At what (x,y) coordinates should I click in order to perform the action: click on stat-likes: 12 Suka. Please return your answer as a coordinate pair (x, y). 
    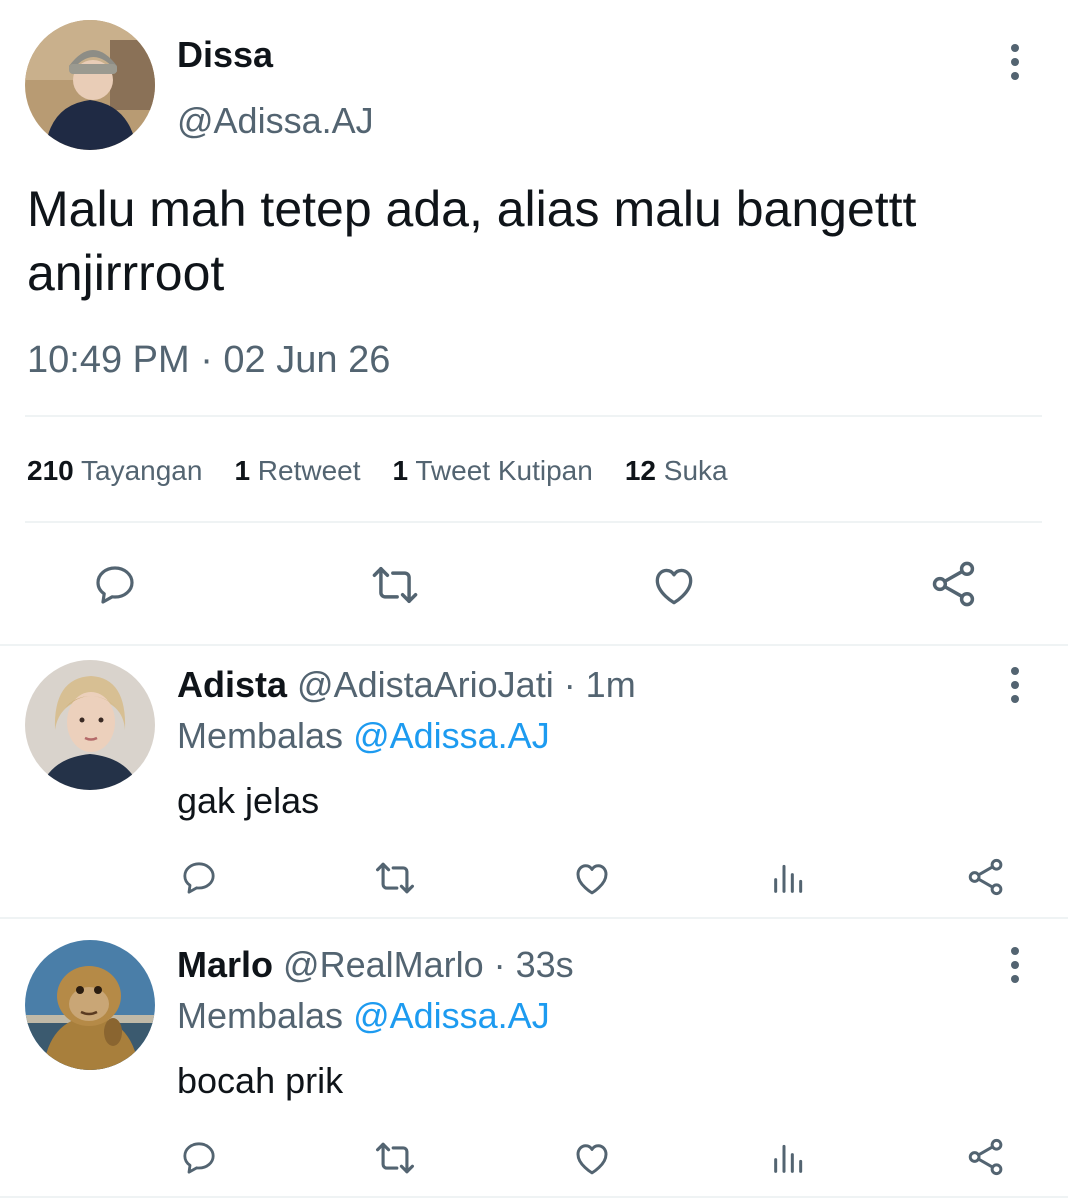
    Looking at the image, I should click on (676, 471).